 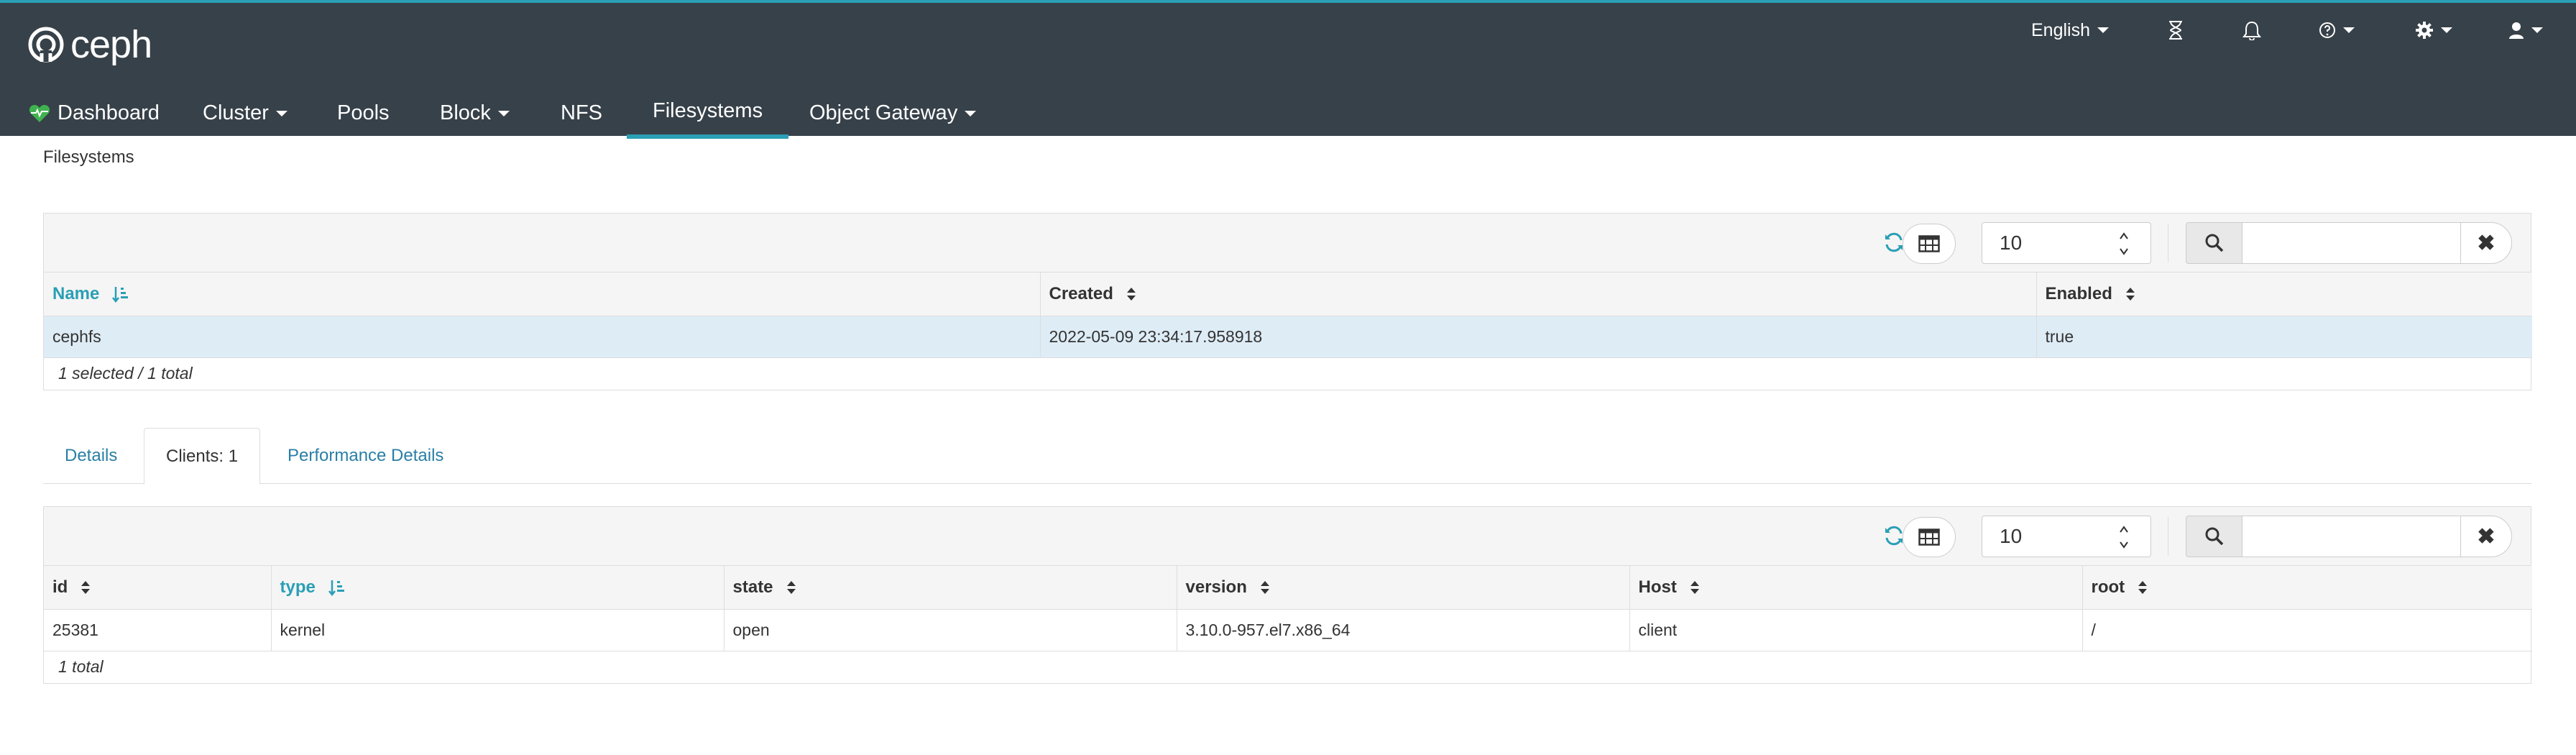 What do you see at coordinates (2078, 293) in the screenshot?
I see `column-header-label: Enabled` at bounding box center [2078, 293].